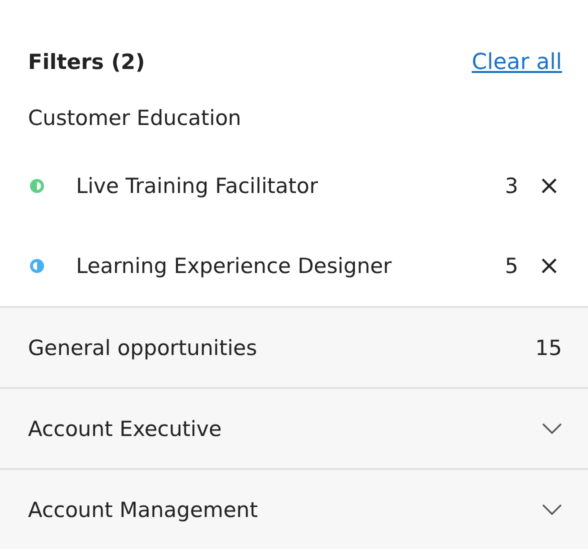 This screenshot has width=588, height=552. Describe the element at coordinates (86, 62) in the screenshot. I see `filters-title: Filters (2)` at that location.